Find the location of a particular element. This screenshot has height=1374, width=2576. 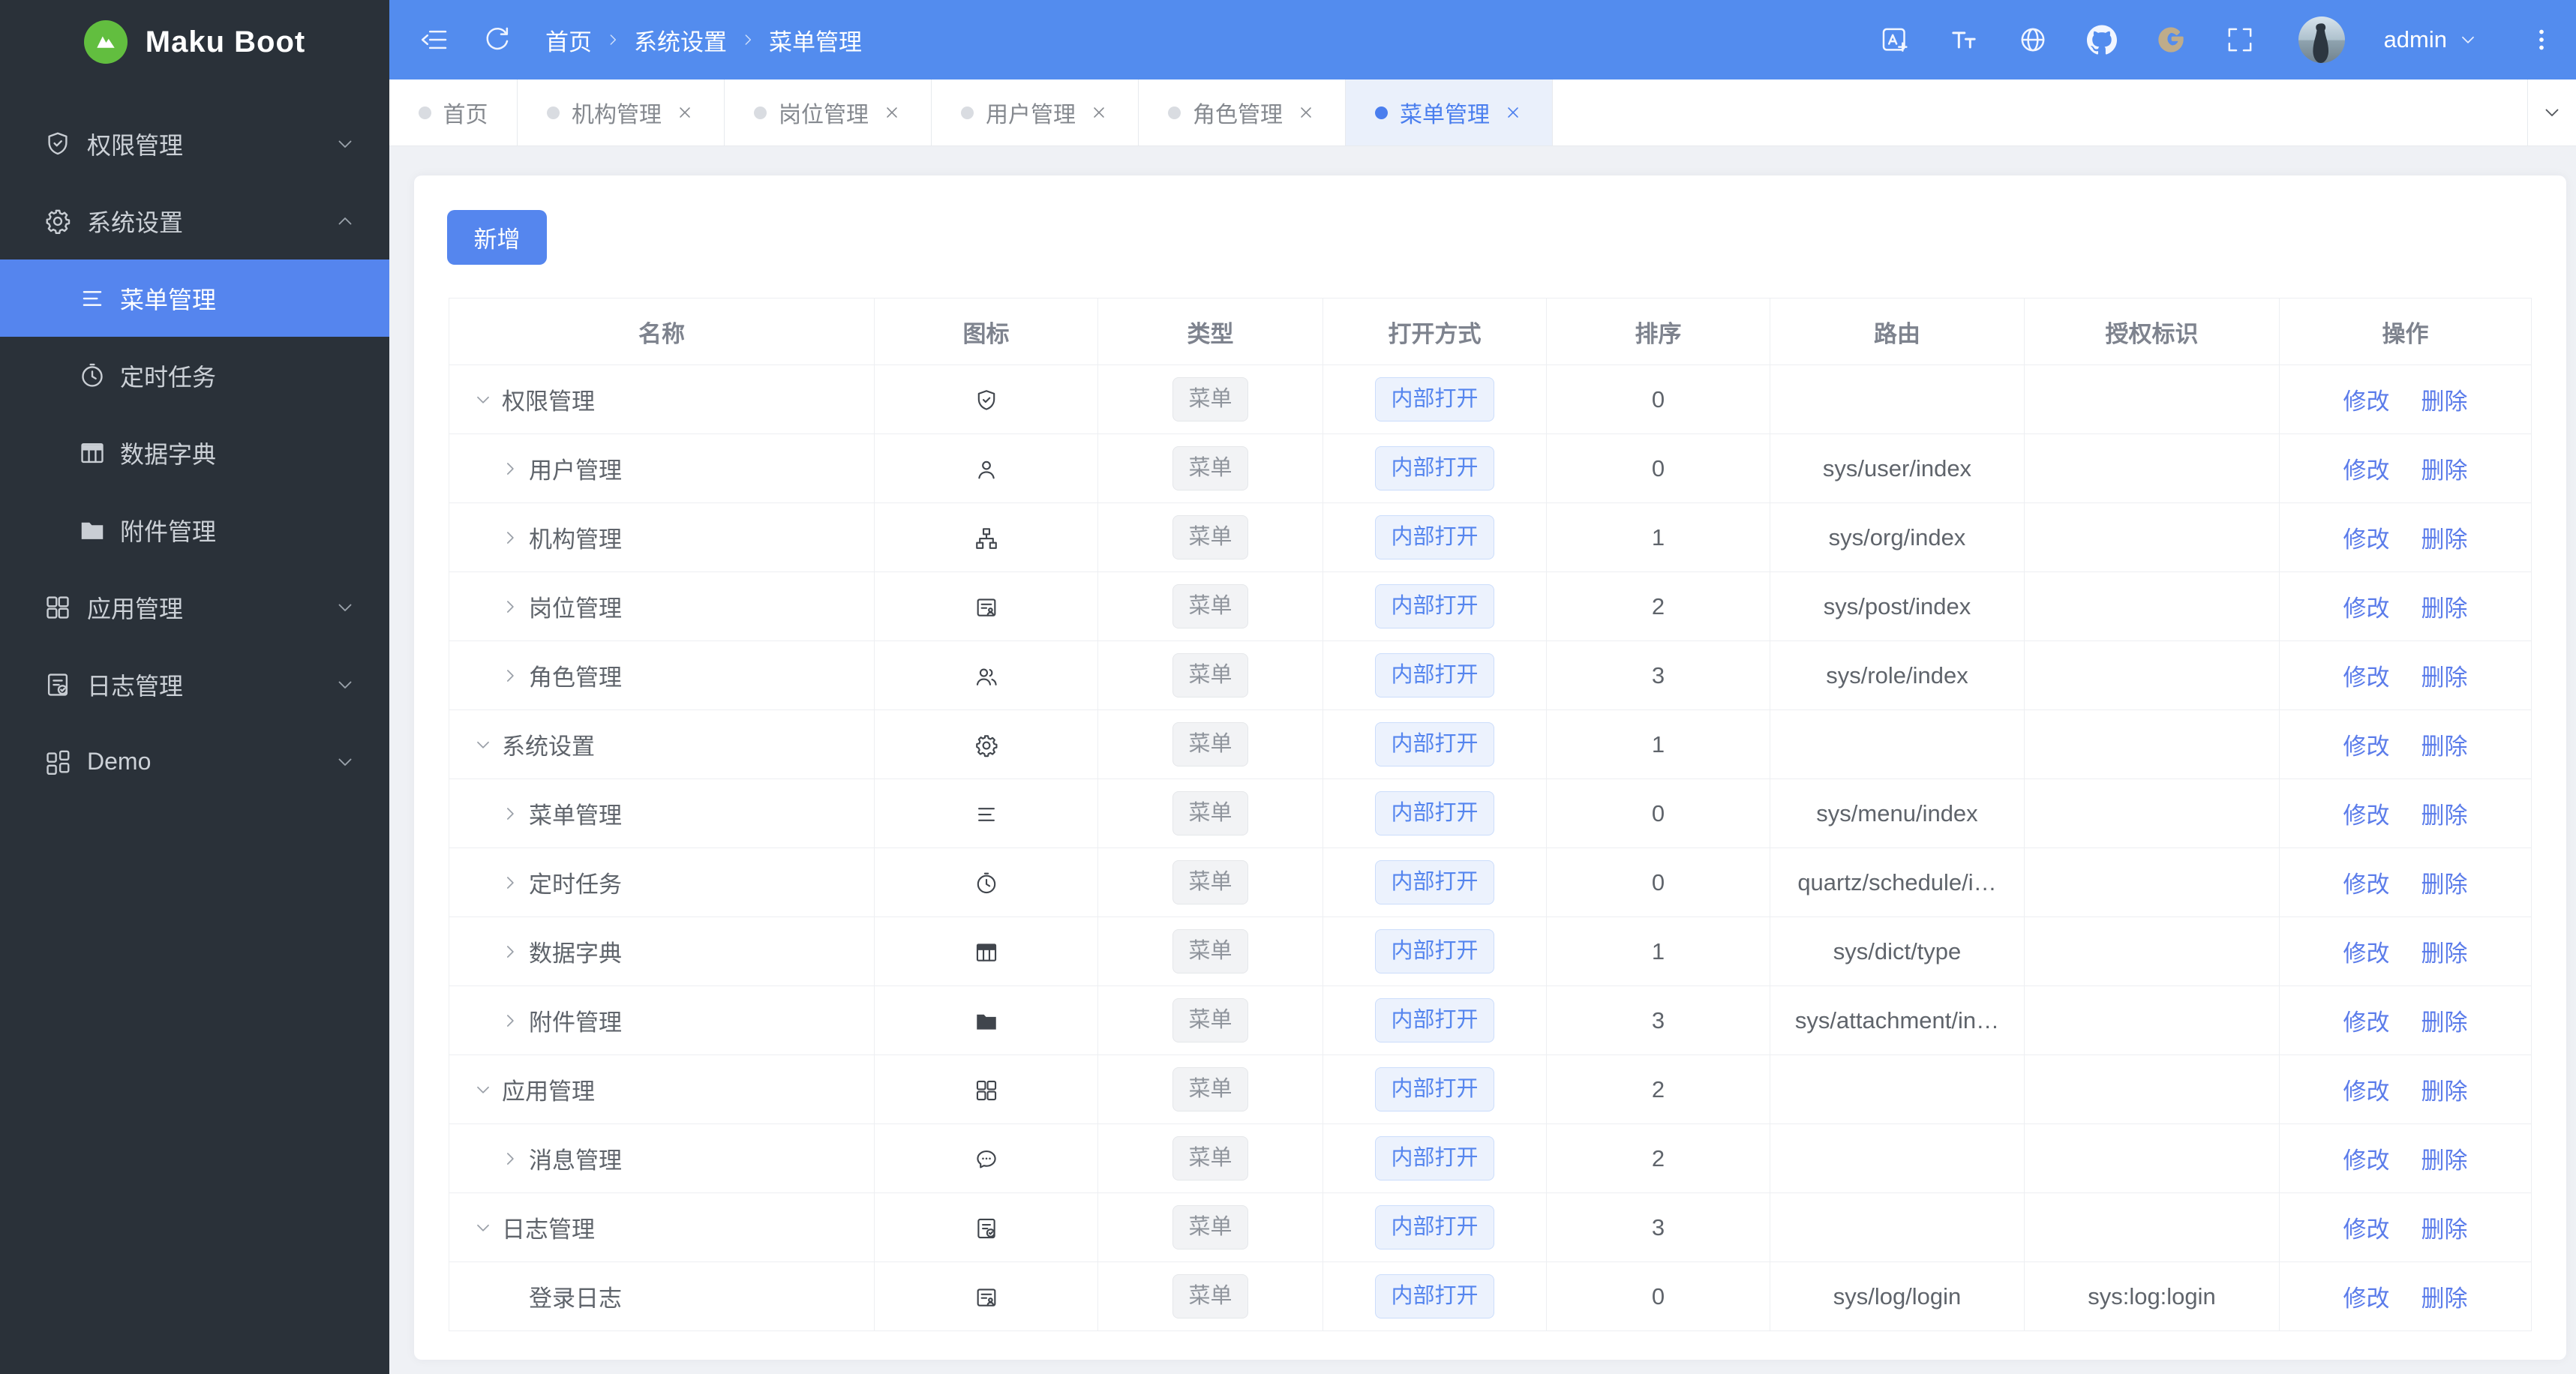

sidebar-item: 定时任务 is located at coordinates (194, 375).